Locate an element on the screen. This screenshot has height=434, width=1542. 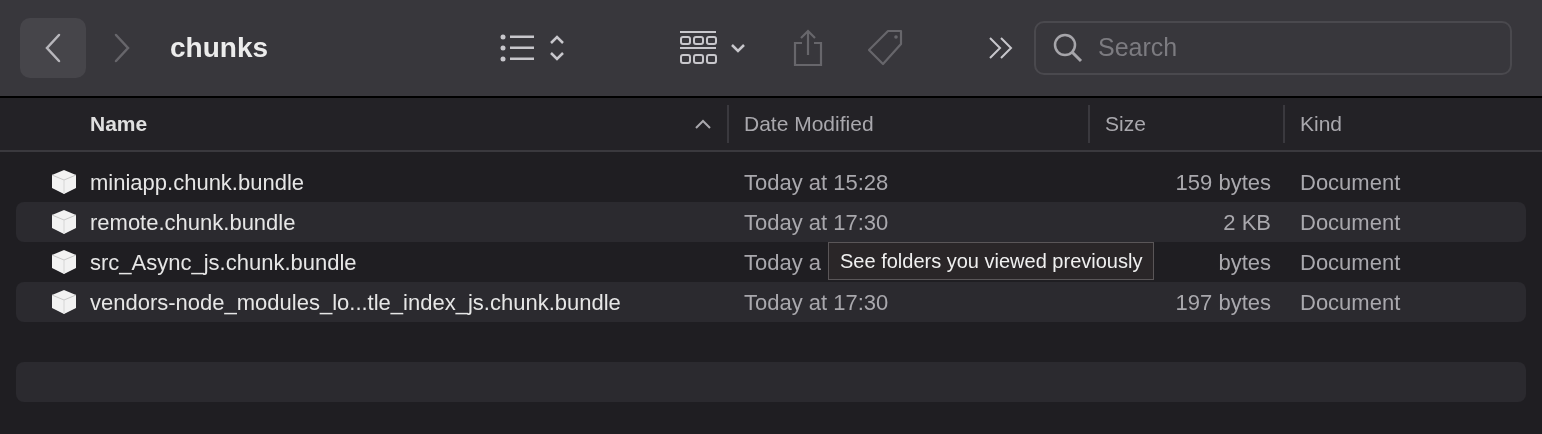
back-icon is located at coordinates (53, 48).